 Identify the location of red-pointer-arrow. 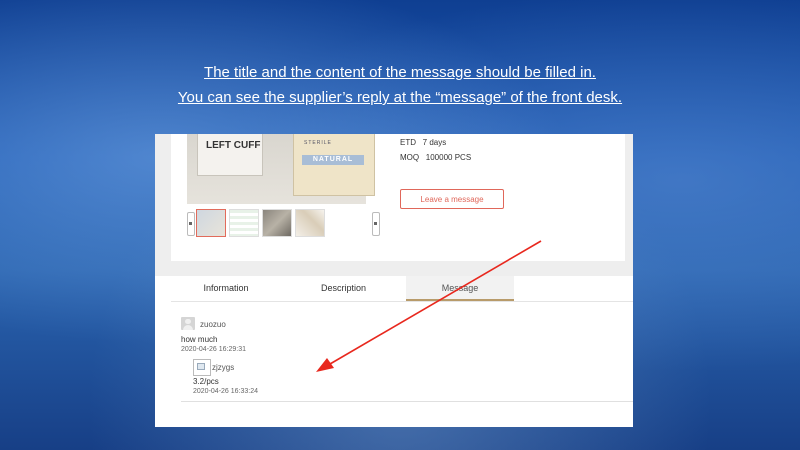
(429, 306).